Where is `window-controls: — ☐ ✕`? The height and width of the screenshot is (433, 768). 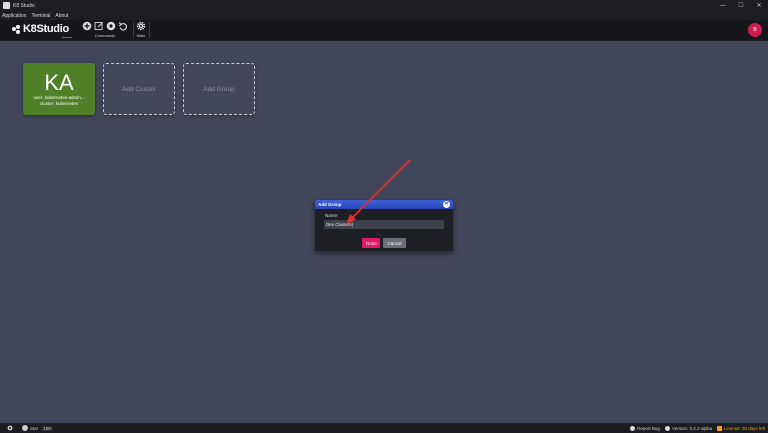 window-controls: — ☐ ✕ is located at coordinates (741, 5).